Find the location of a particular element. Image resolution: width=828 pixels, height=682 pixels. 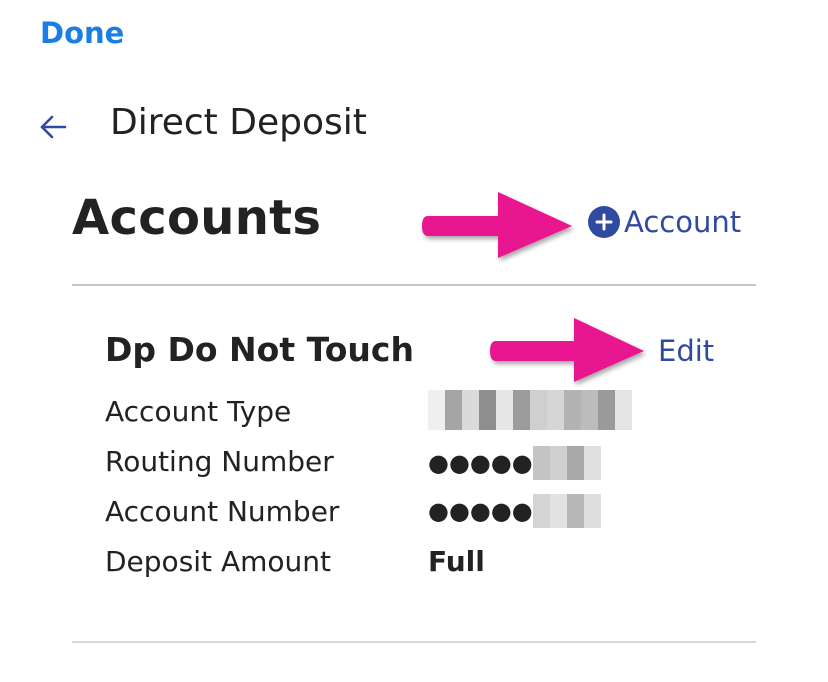

plus-circle-icon is located at coordinates (604, 222).